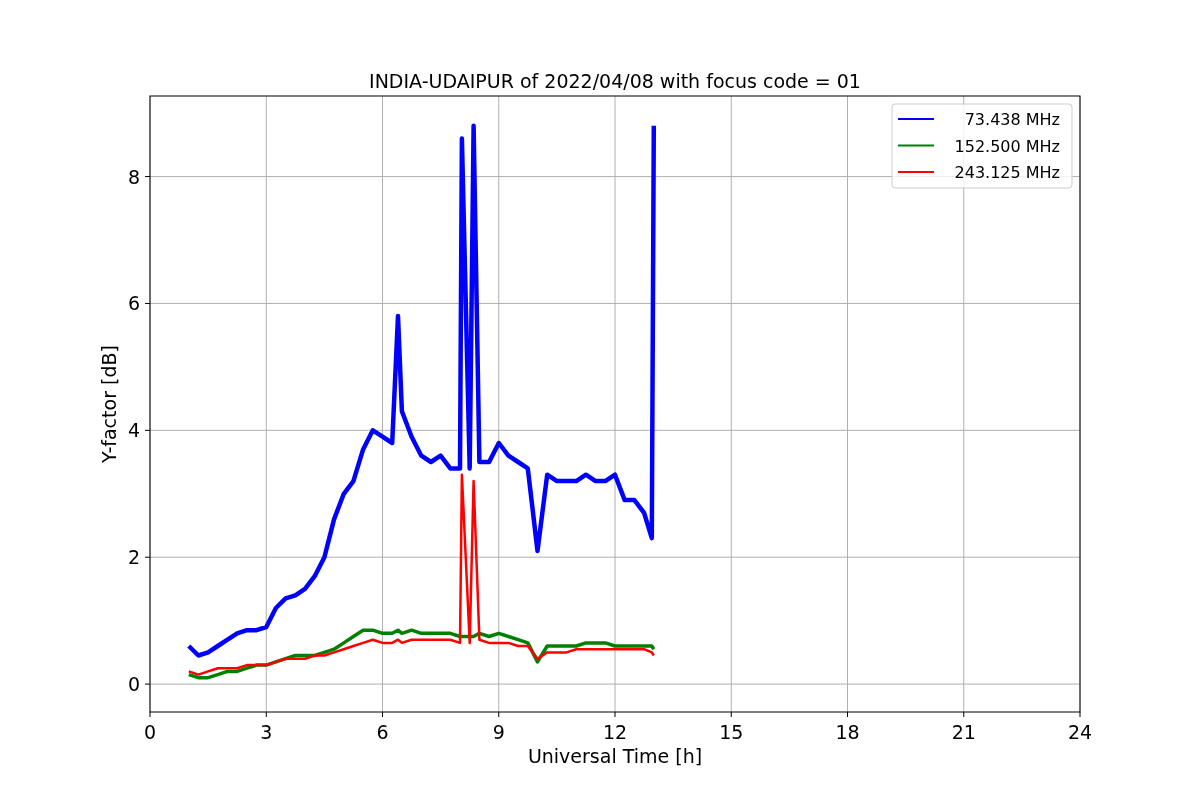  What do you see at coordinates (1007, 172) in the screenshot?
I see `legend-label: 243.125 MHz` at bounding box center [1007, 172].